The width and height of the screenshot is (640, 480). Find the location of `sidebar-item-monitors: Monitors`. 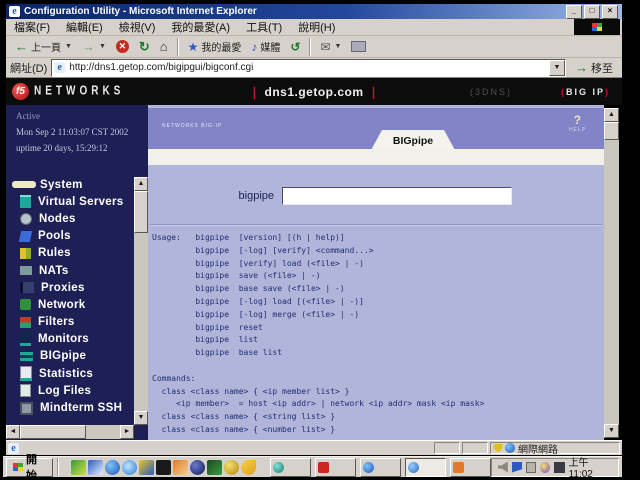

sidebar-item-monitors: Monitors is located at coordinates (70, 339).